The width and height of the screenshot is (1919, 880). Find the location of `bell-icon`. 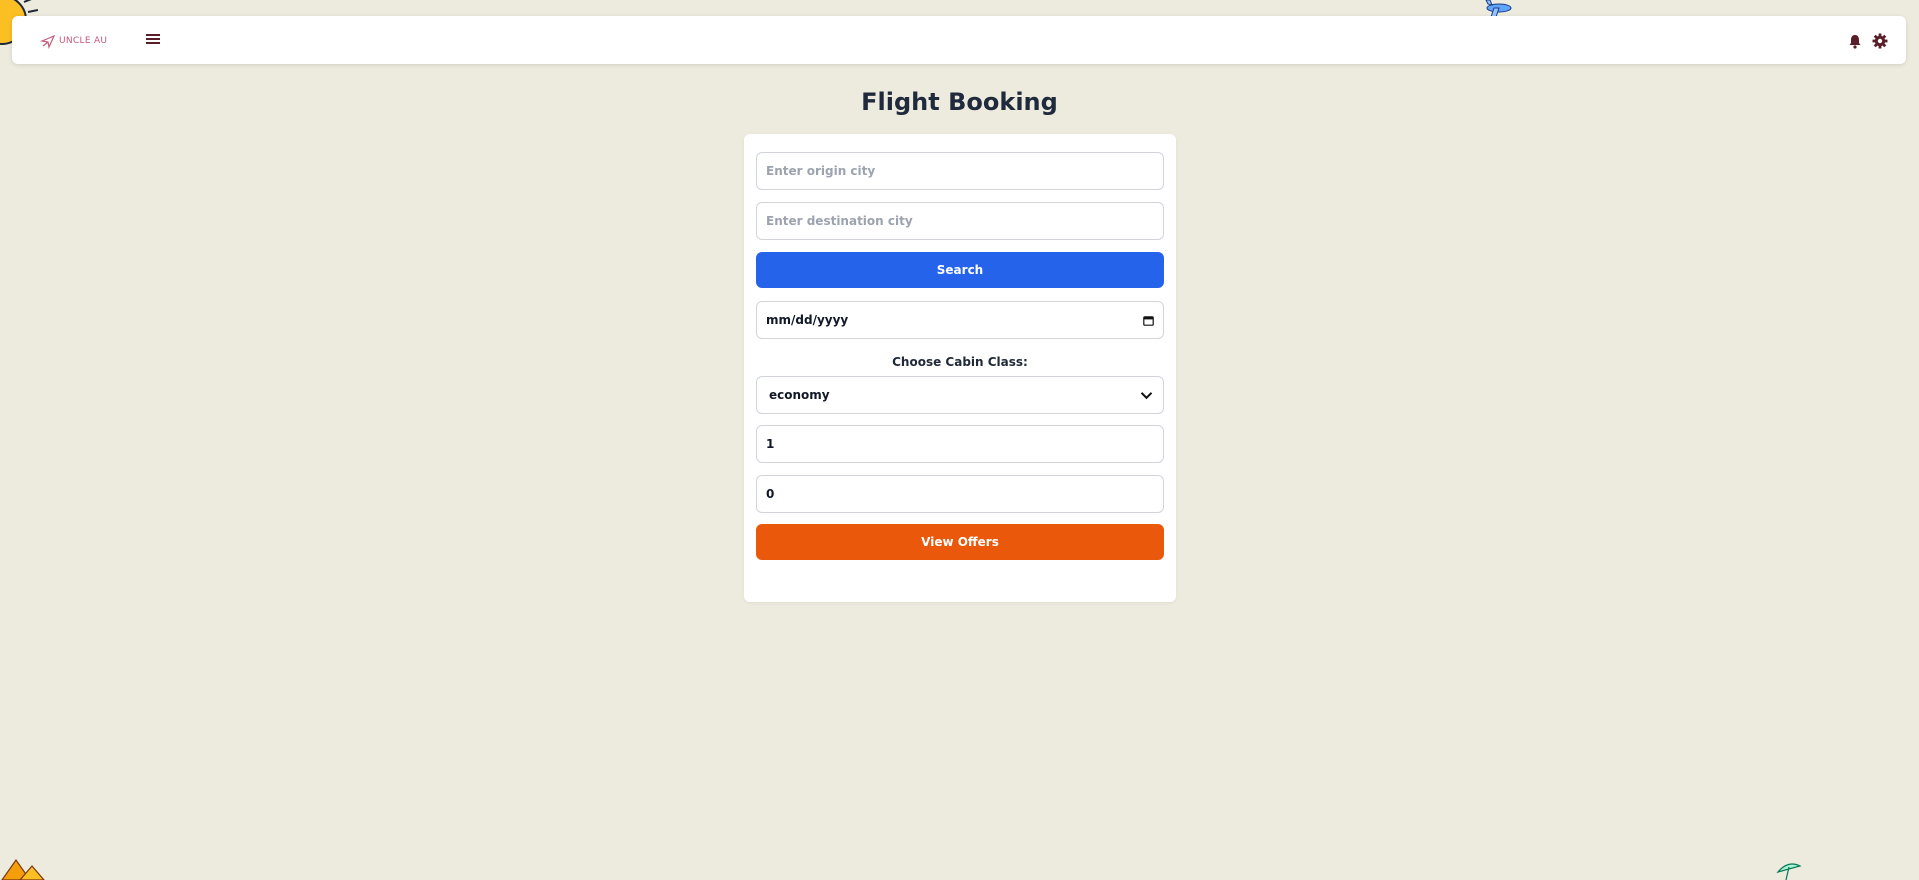

bell-icon is located at coordinates (1855, 41).